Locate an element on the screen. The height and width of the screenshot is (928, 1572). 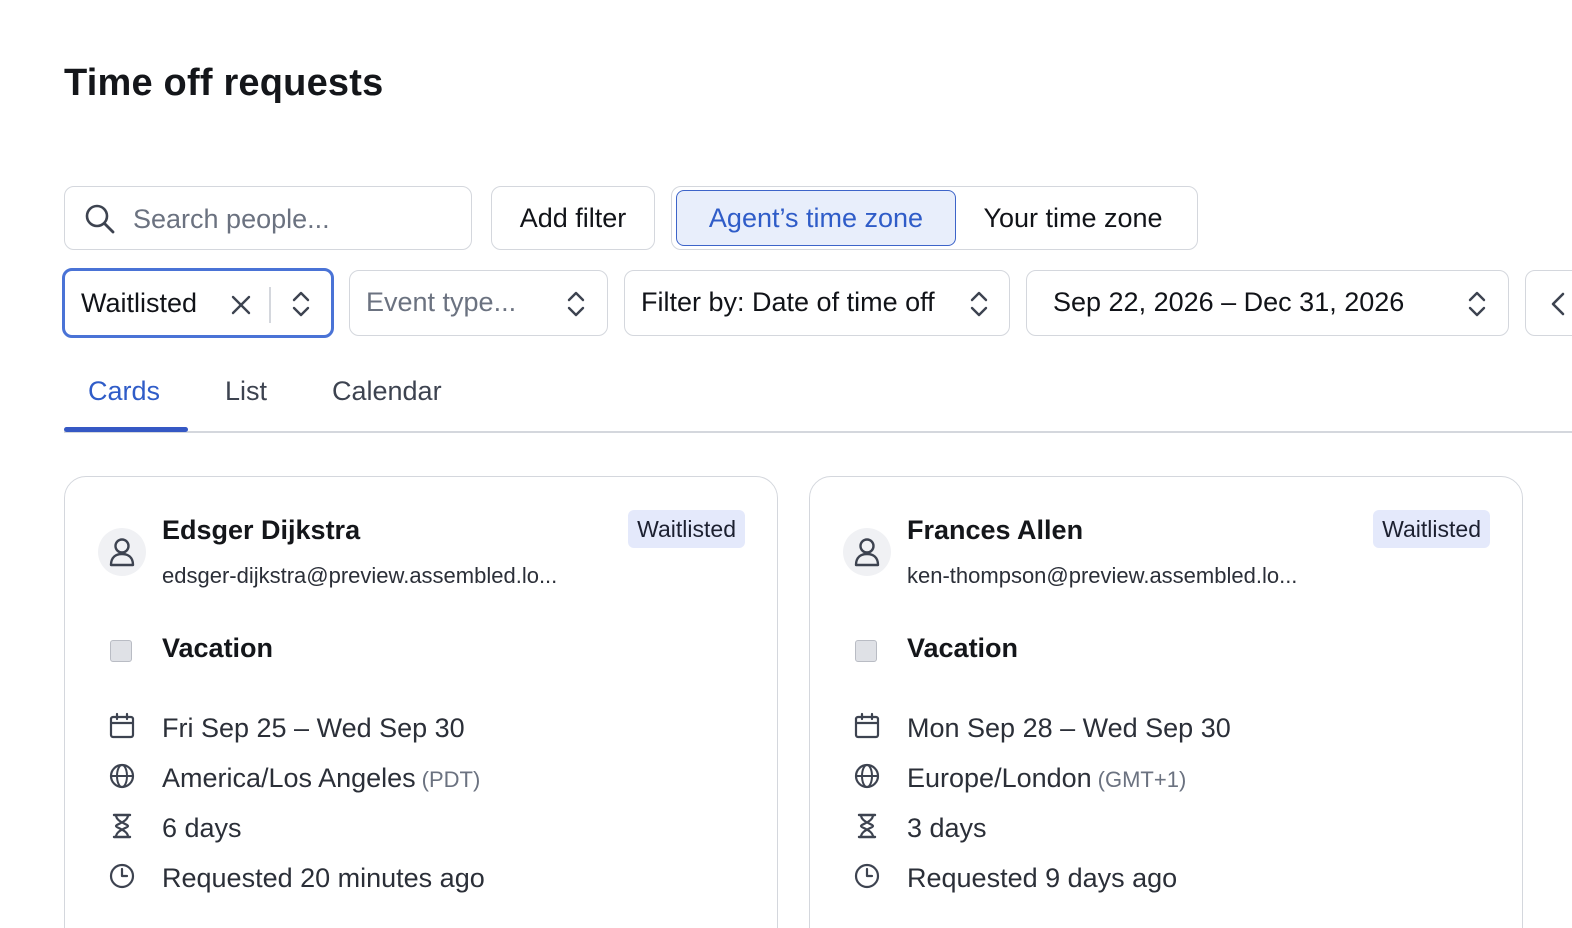
status-filter-value: Waitlisted is located at coordinates (139, 303).